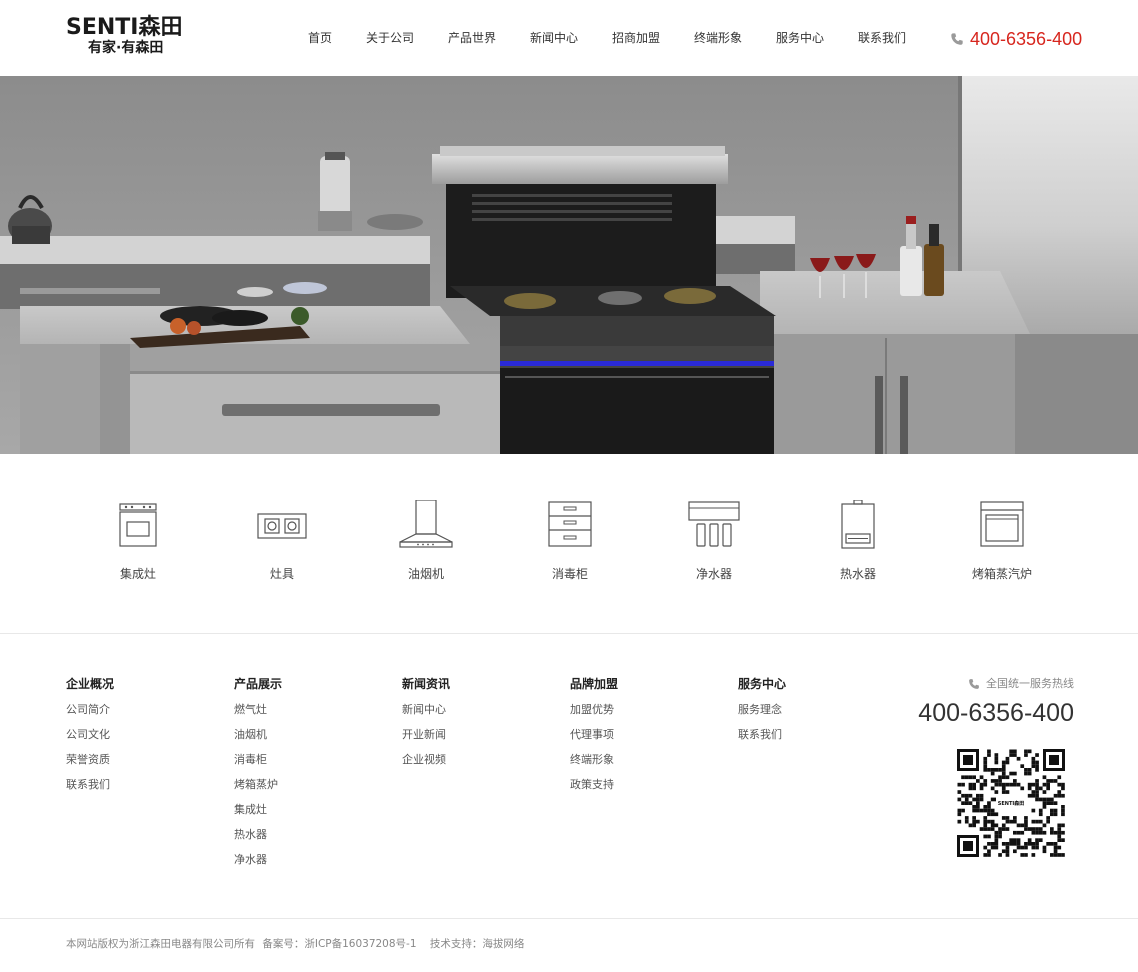  Describe the element at coordinates (477, 709) in the screenshot. I see `footer-link: 新闻中心` at that location.